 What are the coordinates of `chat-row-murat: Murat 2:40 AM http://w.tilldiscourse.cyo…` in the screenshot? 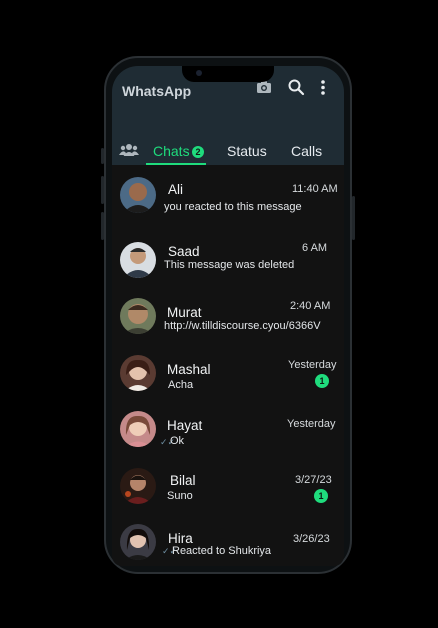 It's located at (228, 326).